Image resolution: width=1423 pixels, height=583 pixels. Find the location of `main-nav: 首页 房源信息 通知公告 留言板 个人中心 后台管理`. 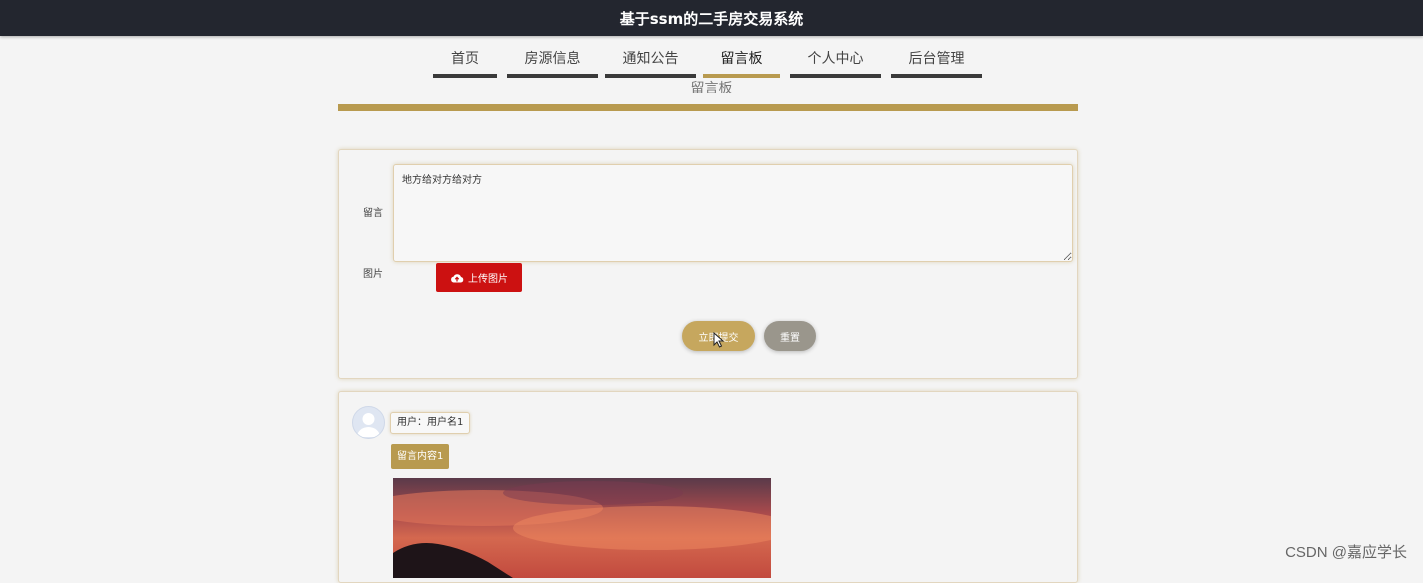

main-nav: 首页 房源信息 通知公告 留言板 个人中心 后台管理 is located at coordinates (711, 63).